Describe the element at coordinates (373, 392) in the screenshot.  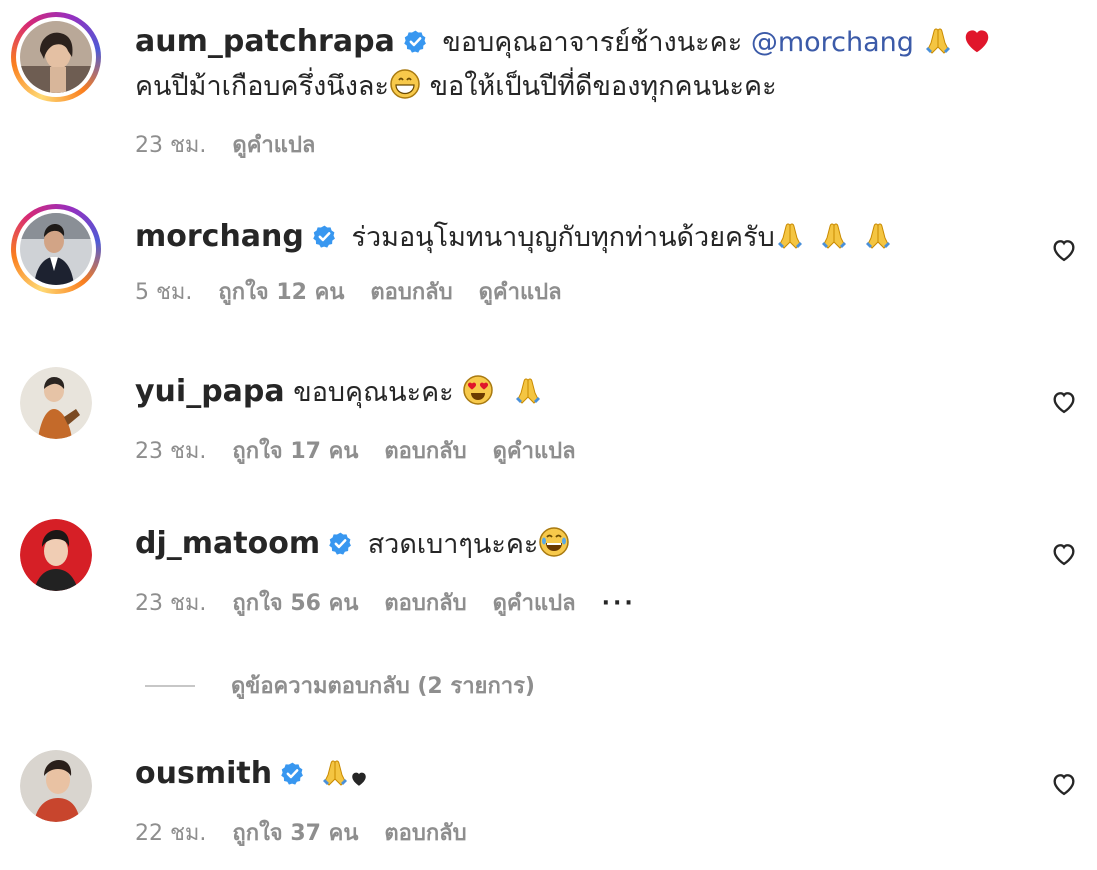
I see `comment-text: ขอบคุณนะคะ` at that location.